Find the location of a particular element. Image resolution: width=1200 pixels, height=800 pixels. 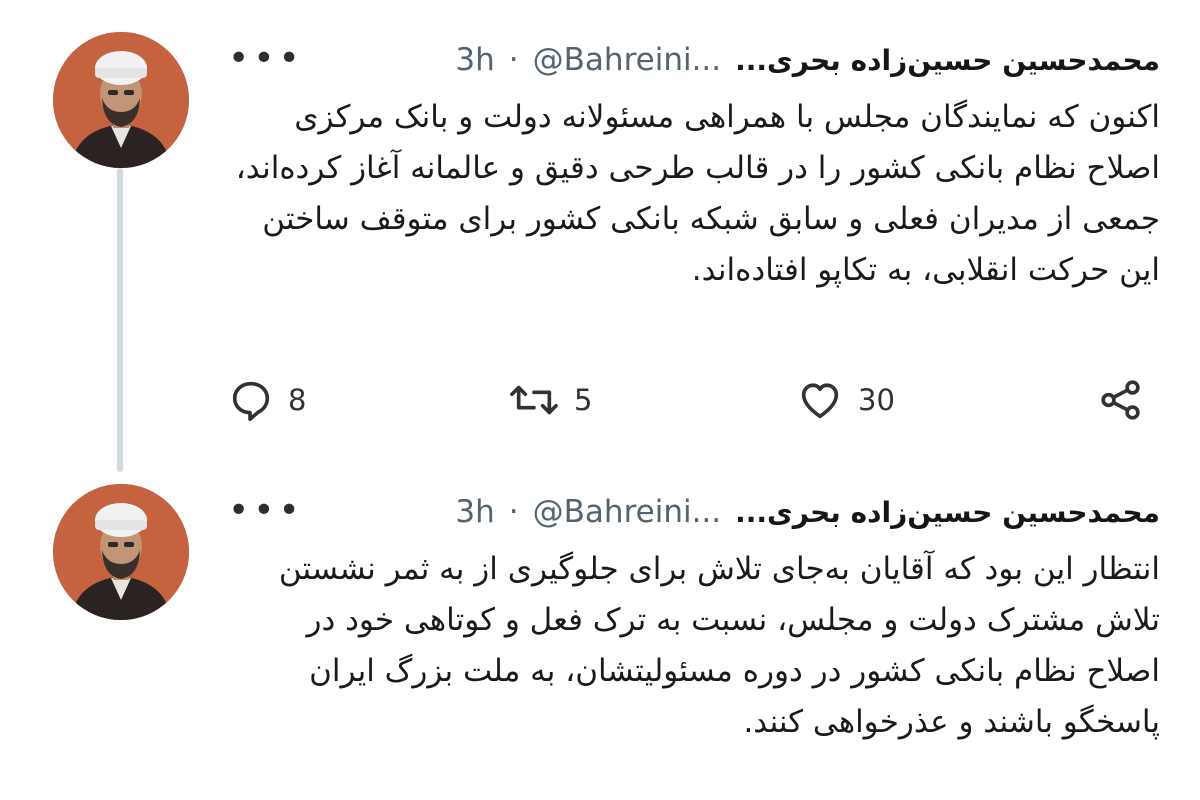

retweet-button: 5 is located at coordinates (550, 400).